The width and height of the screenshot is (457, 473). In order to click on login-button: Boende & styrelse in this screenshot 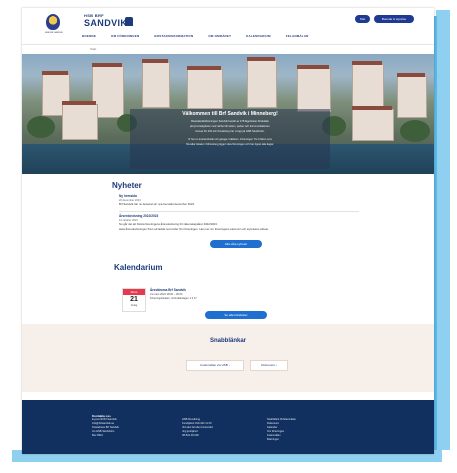, I will do `click(394, 19)`.